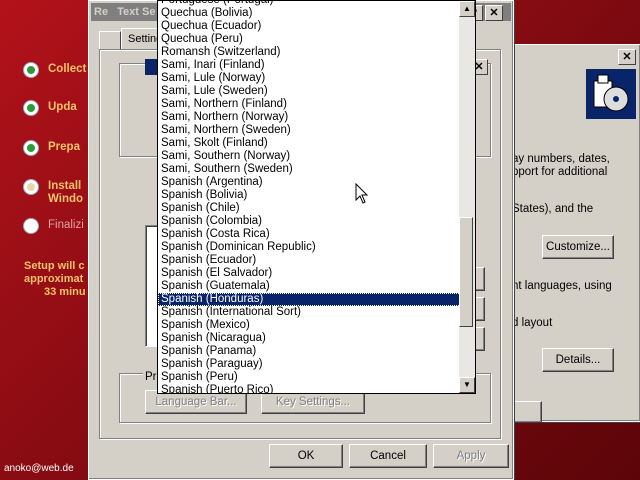 The image size is (640, 480). I want to click on regional-text-support: pport for additional, so click(560, 172).